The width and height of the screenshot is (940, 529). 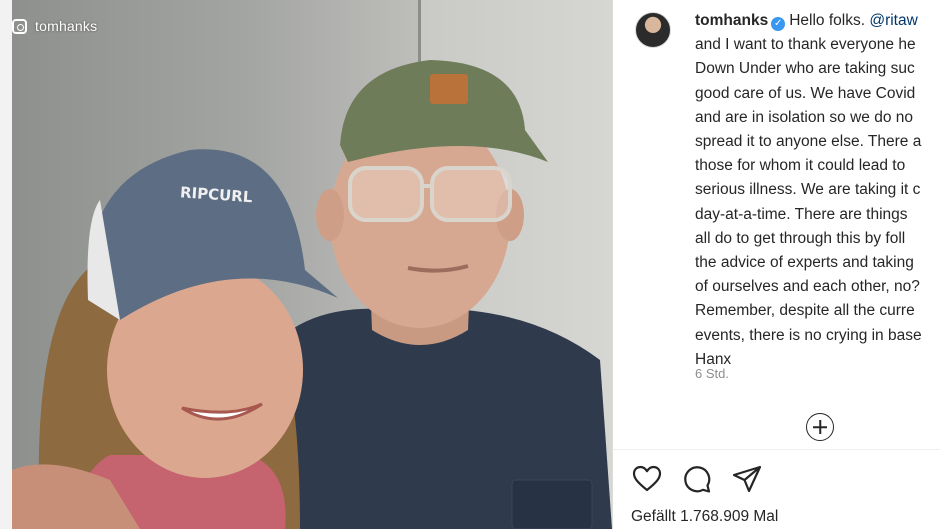 What do you see at coordinates (731, 20) in the screenshot?
I see `username-link: tomhanks` at bounding box center [731, 20].